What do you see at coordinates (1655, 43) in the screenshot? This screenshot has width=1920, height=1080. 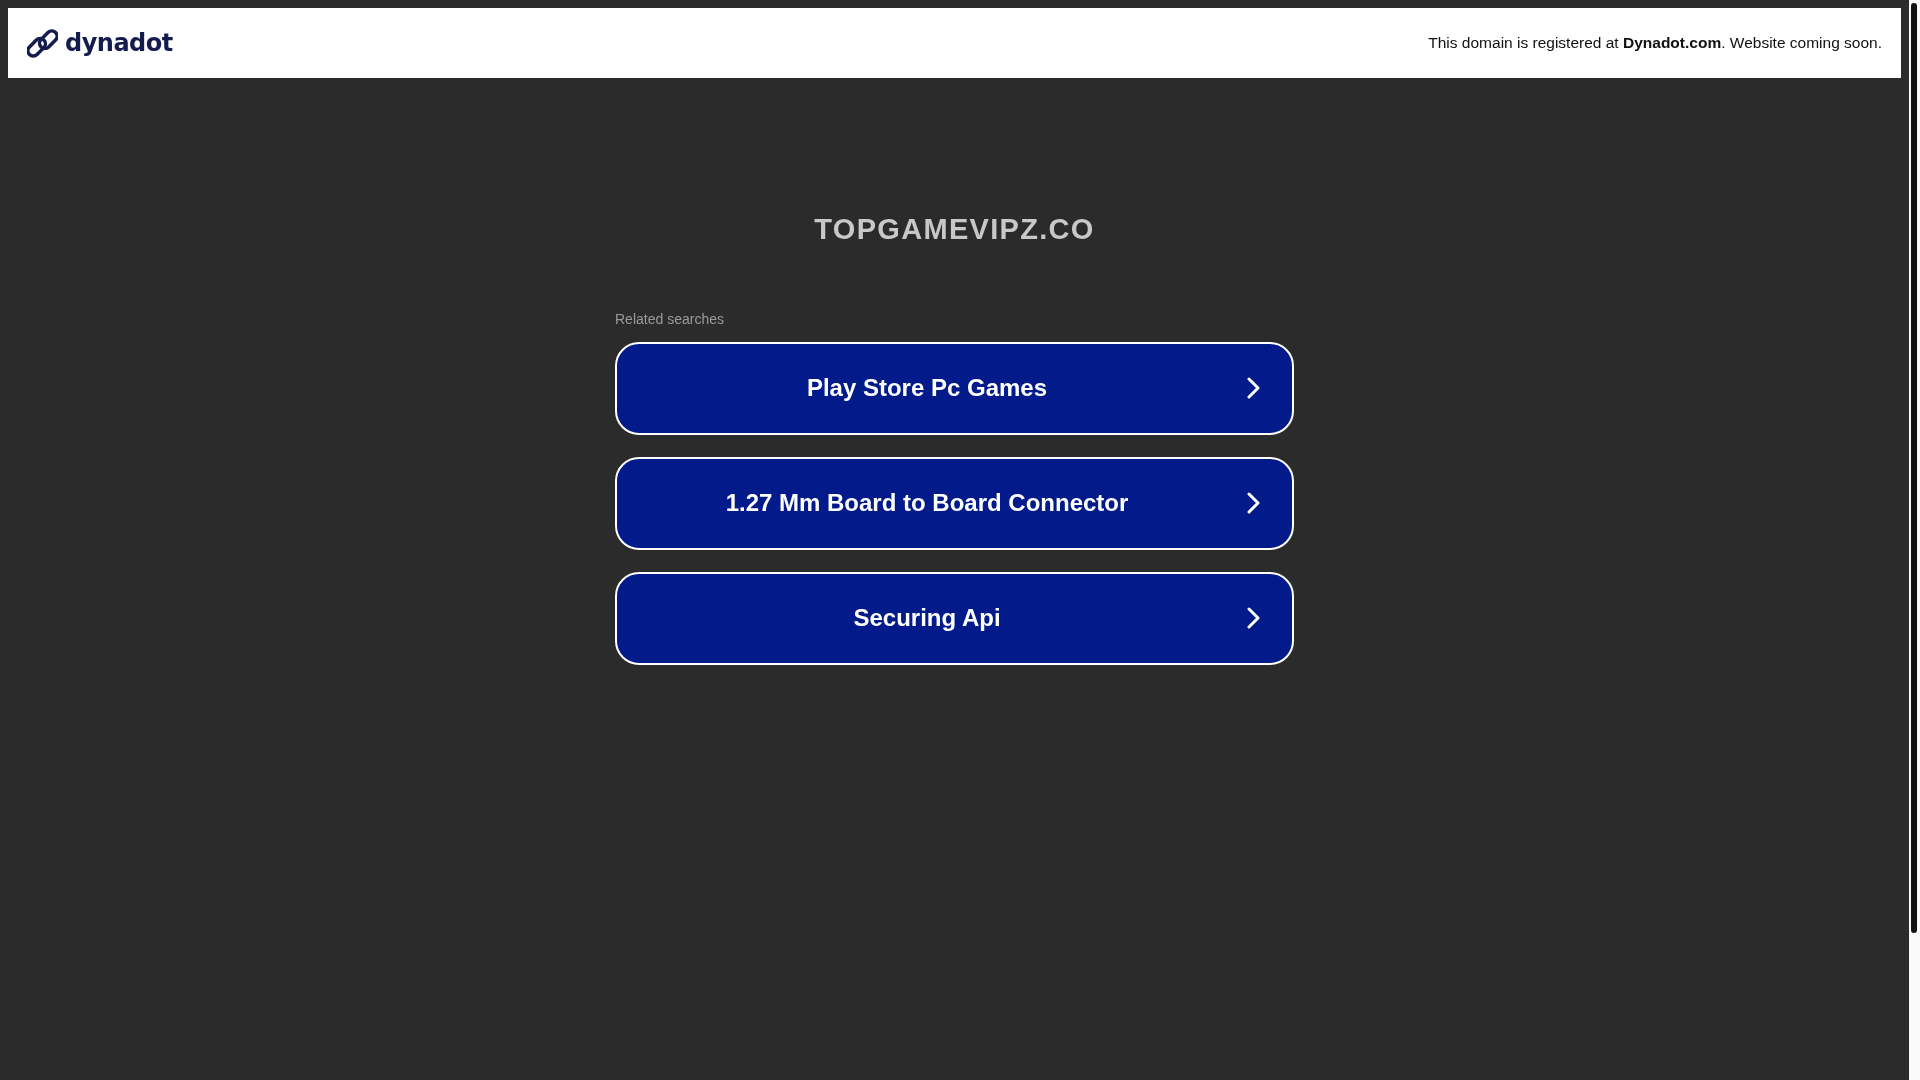 I see `registration-notice: This domain is registered at Dynadot.com. Website coming soon.` at bounding box center [1655, 43].